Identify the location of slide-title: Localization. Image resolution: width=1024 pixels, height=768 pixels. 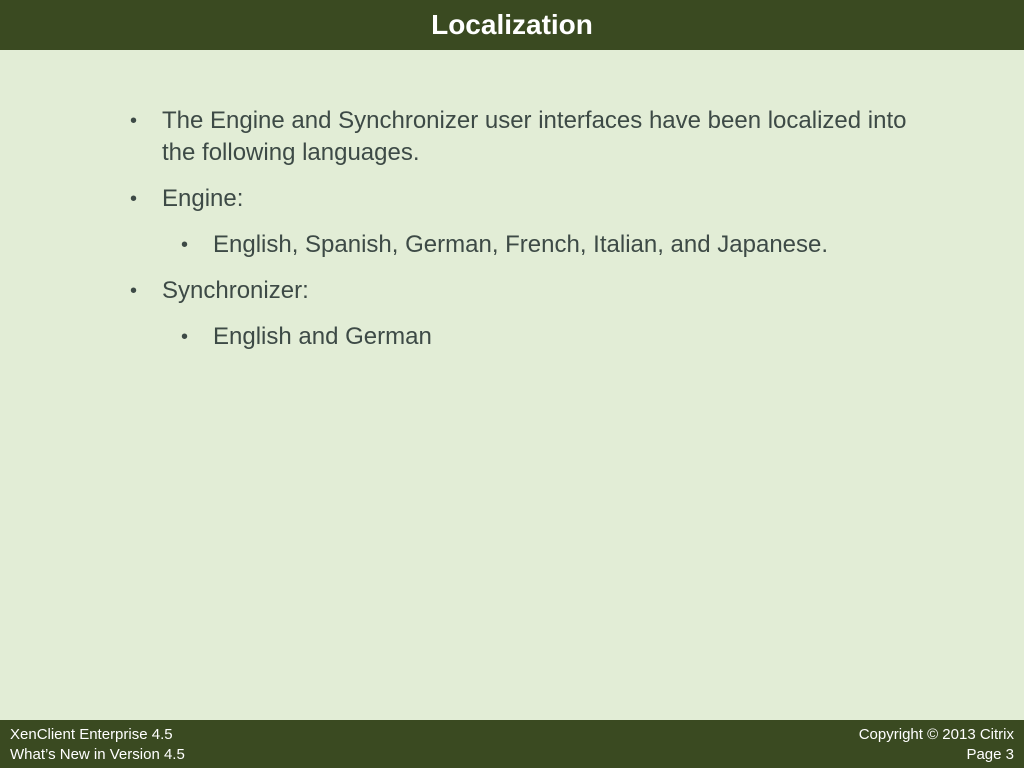
(512, 24).